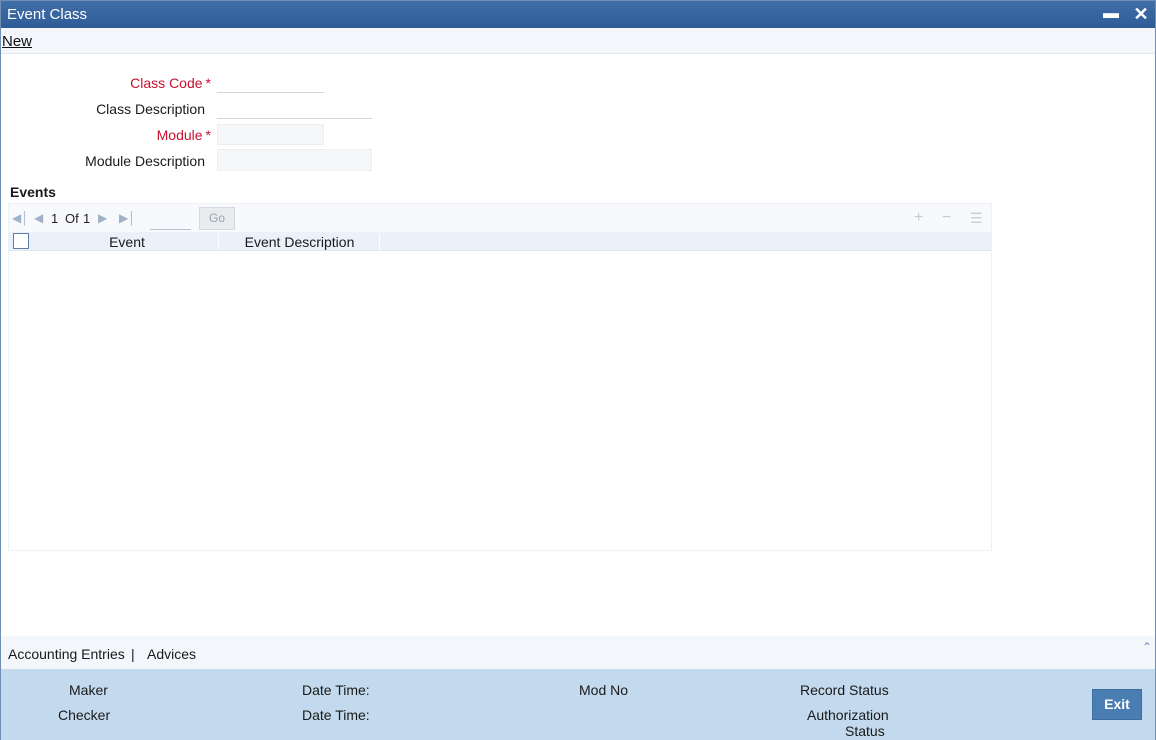  I want to click on select-all-checkbox, so click(21, 241).